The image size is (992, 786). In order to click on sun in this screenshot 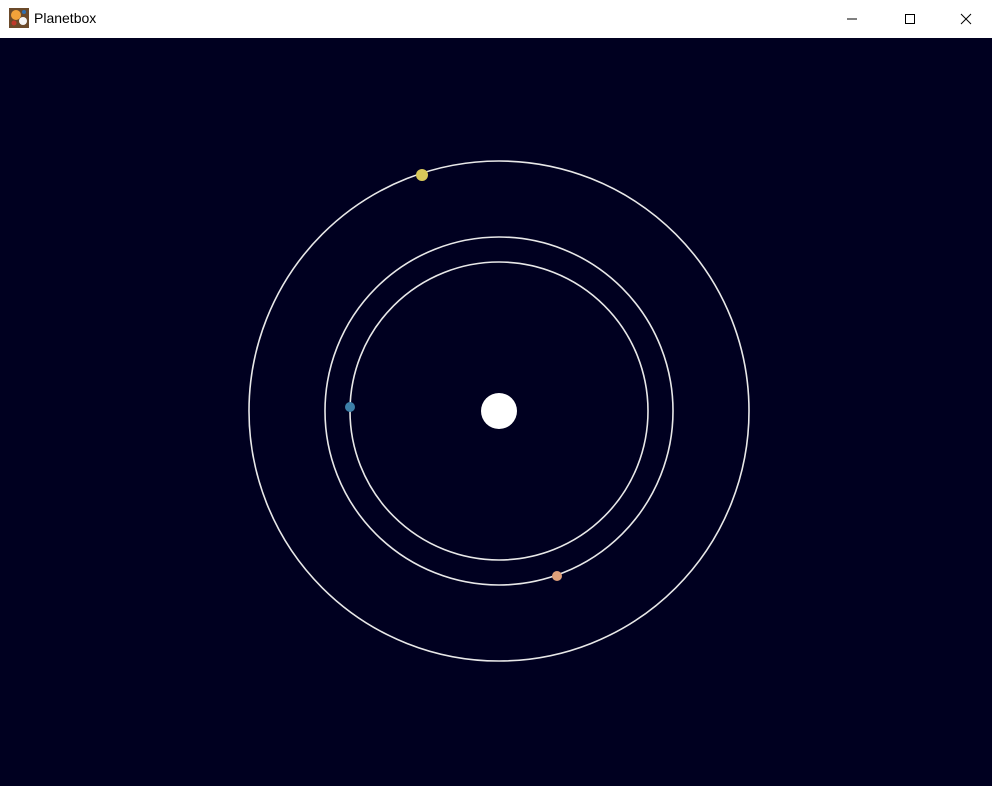, I will do `click(499, 411)`.